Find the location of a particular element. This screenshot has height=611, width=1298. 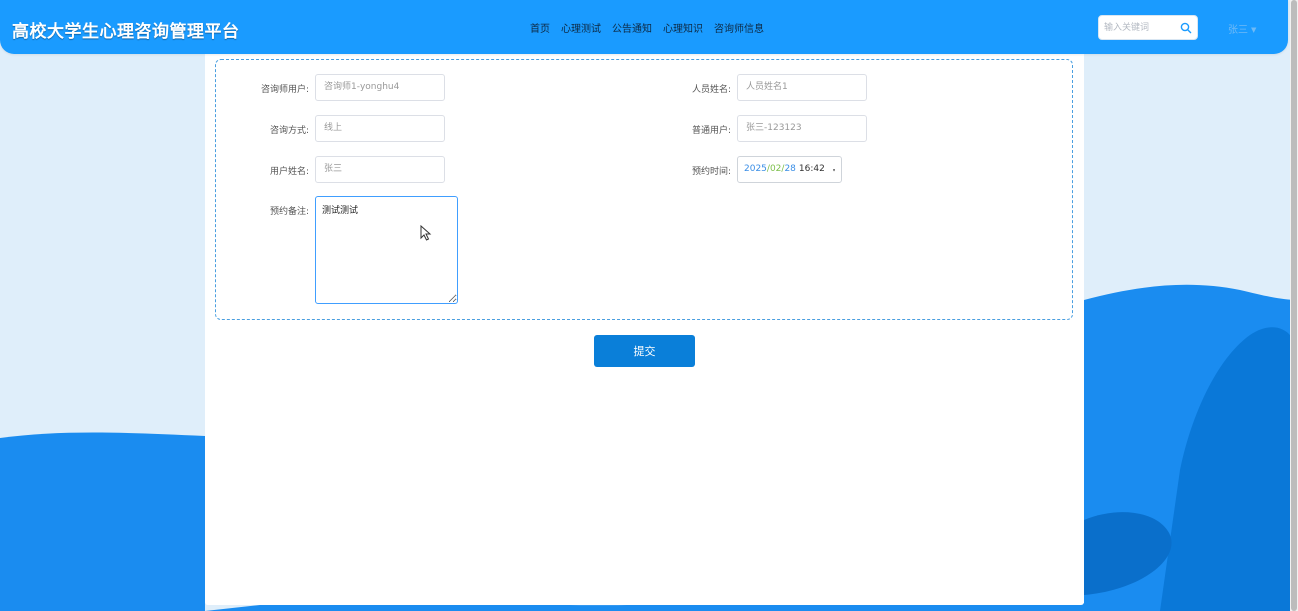

nav-psych-knowledge: 心理知识 is located at coordinates (683, 27).